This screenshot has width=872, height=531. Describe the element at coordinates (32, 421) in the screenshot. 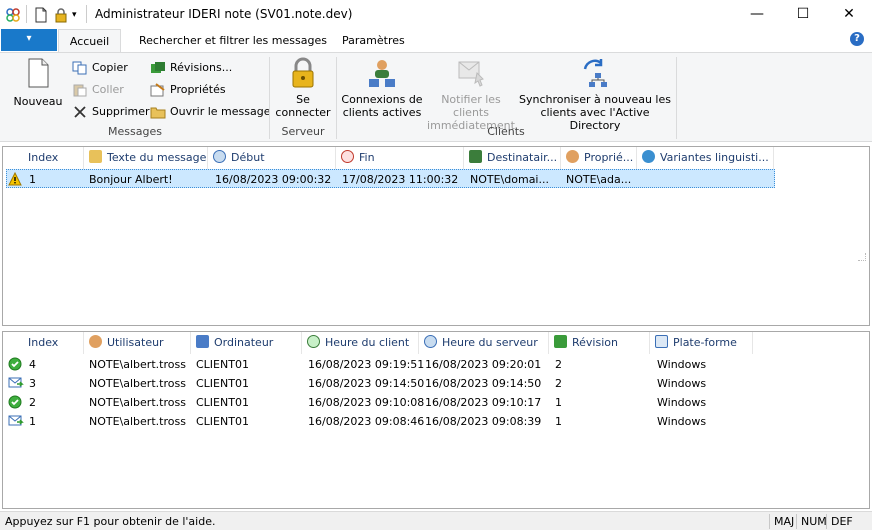

I see `receipt-index: 1` at that location.